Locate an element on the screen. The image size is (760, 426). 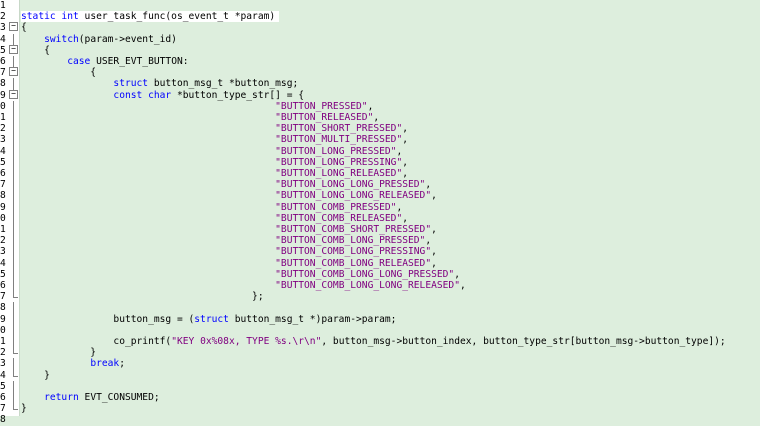
code-line: 1 "BUTTON_COMB_SHORT_PRESSED", is located at coordinates (380, 230).